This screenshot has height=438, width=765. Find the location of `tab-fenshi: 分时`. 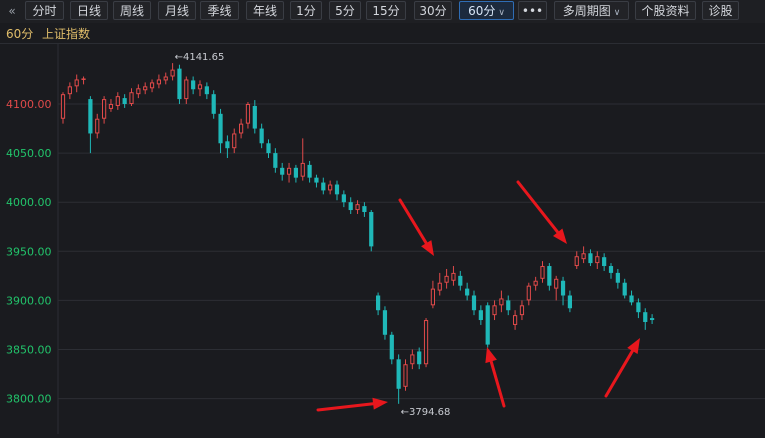

tab-fenshi: 分时 is located at coordinates (44, 10).